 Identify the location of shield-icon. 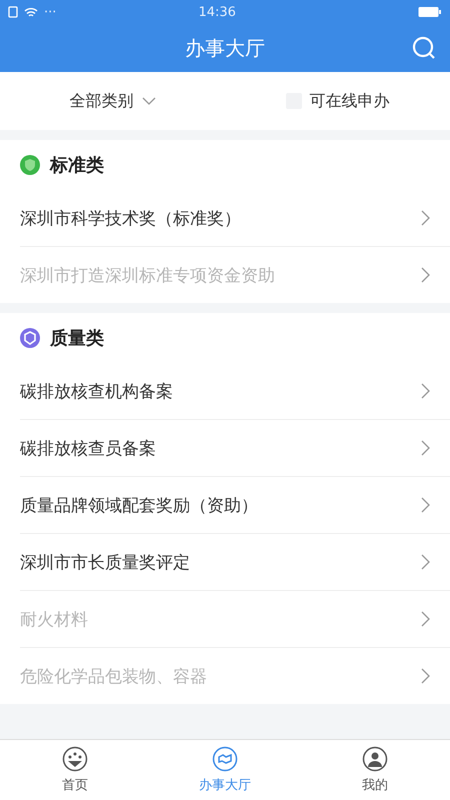
(30, 165).